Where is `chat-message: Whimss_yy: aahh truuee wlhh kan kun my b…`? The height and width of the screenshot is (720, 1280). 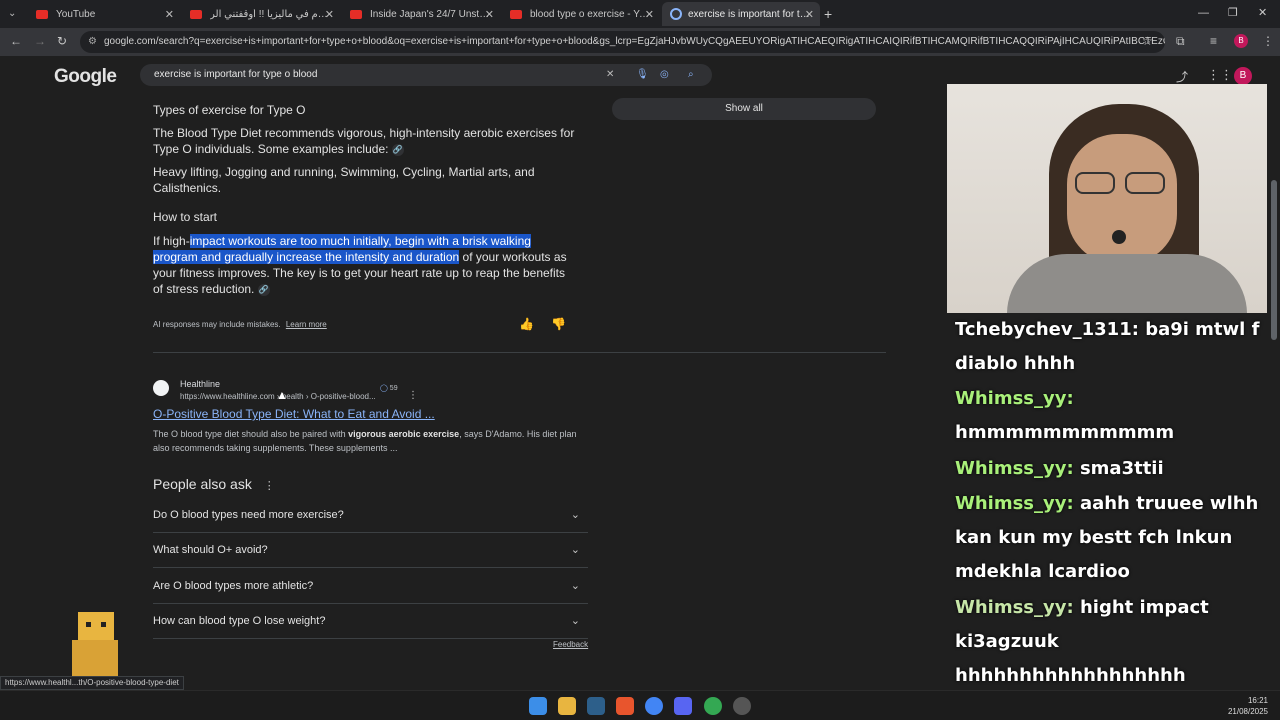 chat-message: Whimss_yy: aahh truuee wlhh kan kun my b… is located at coordinates (1109, 538).